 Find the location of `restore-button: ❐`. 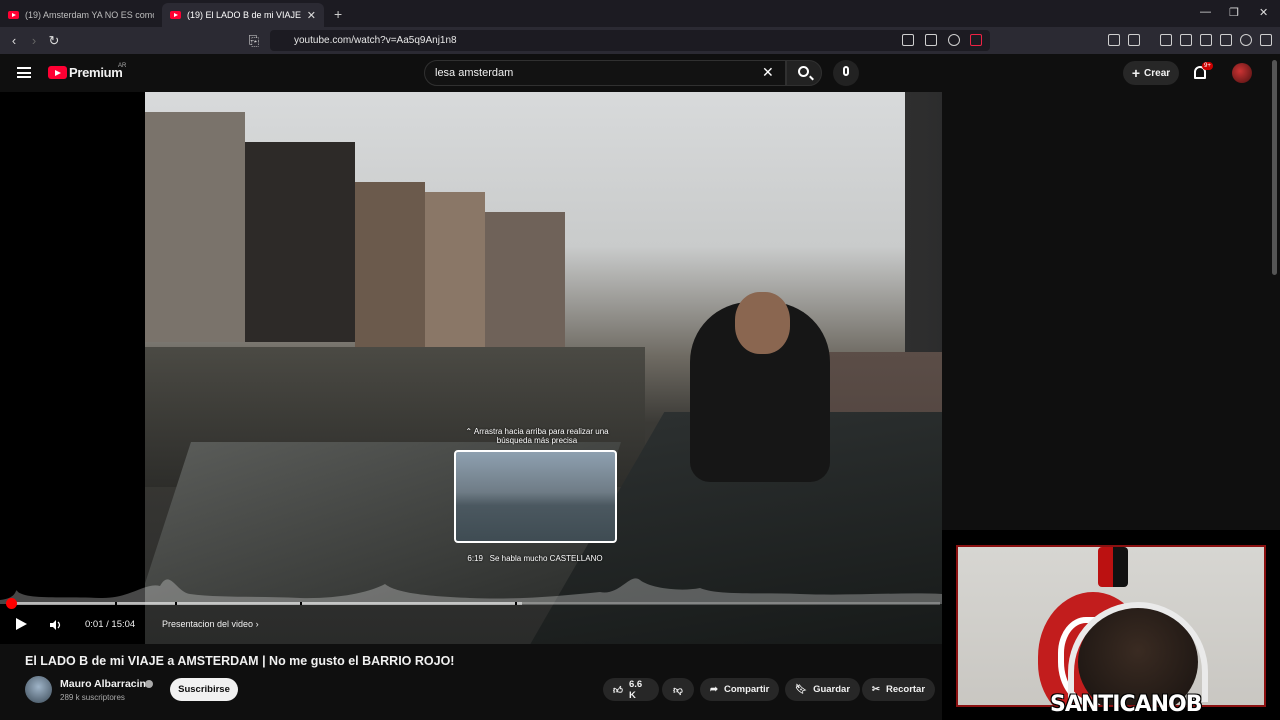

restore-button: ❐ is located at coordinates (1234, 12).